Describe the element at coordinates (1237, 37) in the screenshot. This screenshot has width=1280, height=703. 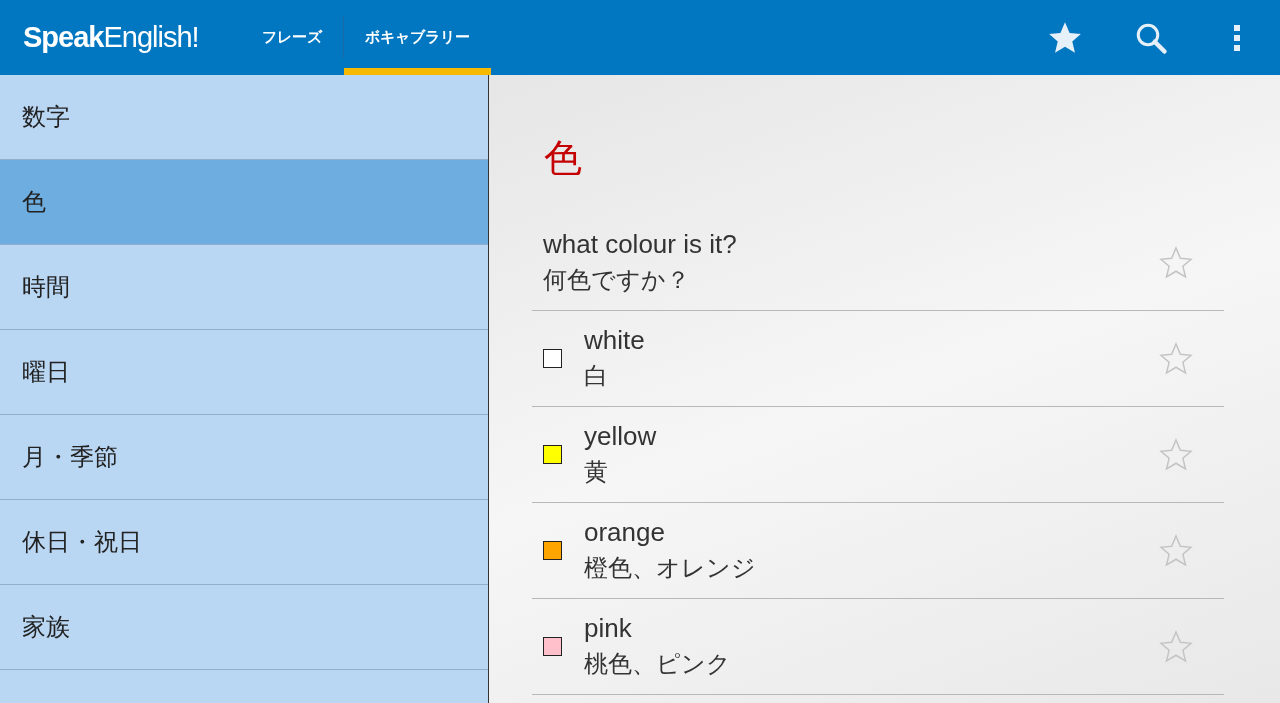
I see `more-icon` at that location.